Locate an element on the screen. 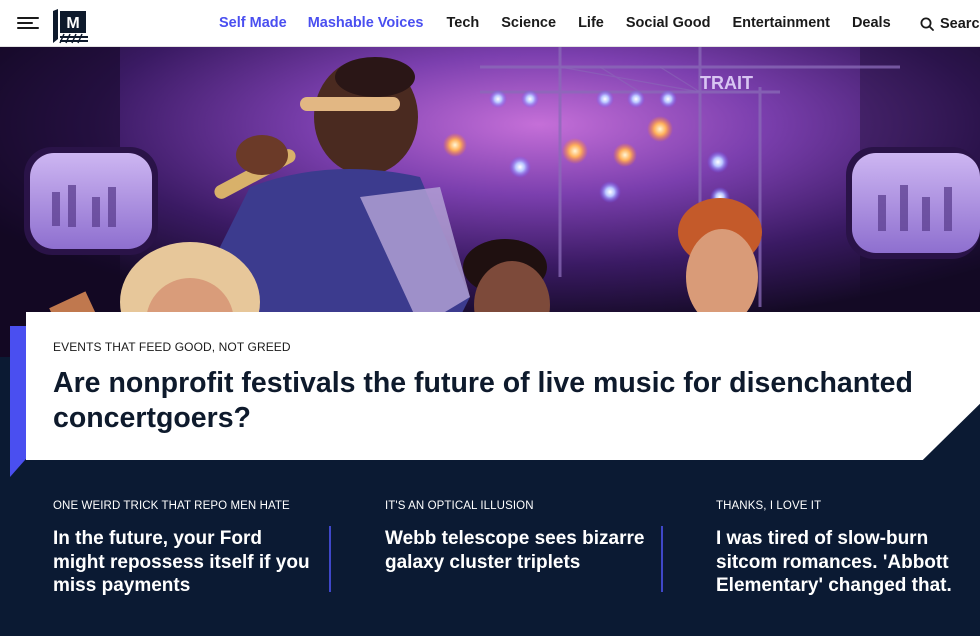 The width and height of the screenshot is (980, 636). nav-link-deals: Deals is located at coordinates (871, 24).